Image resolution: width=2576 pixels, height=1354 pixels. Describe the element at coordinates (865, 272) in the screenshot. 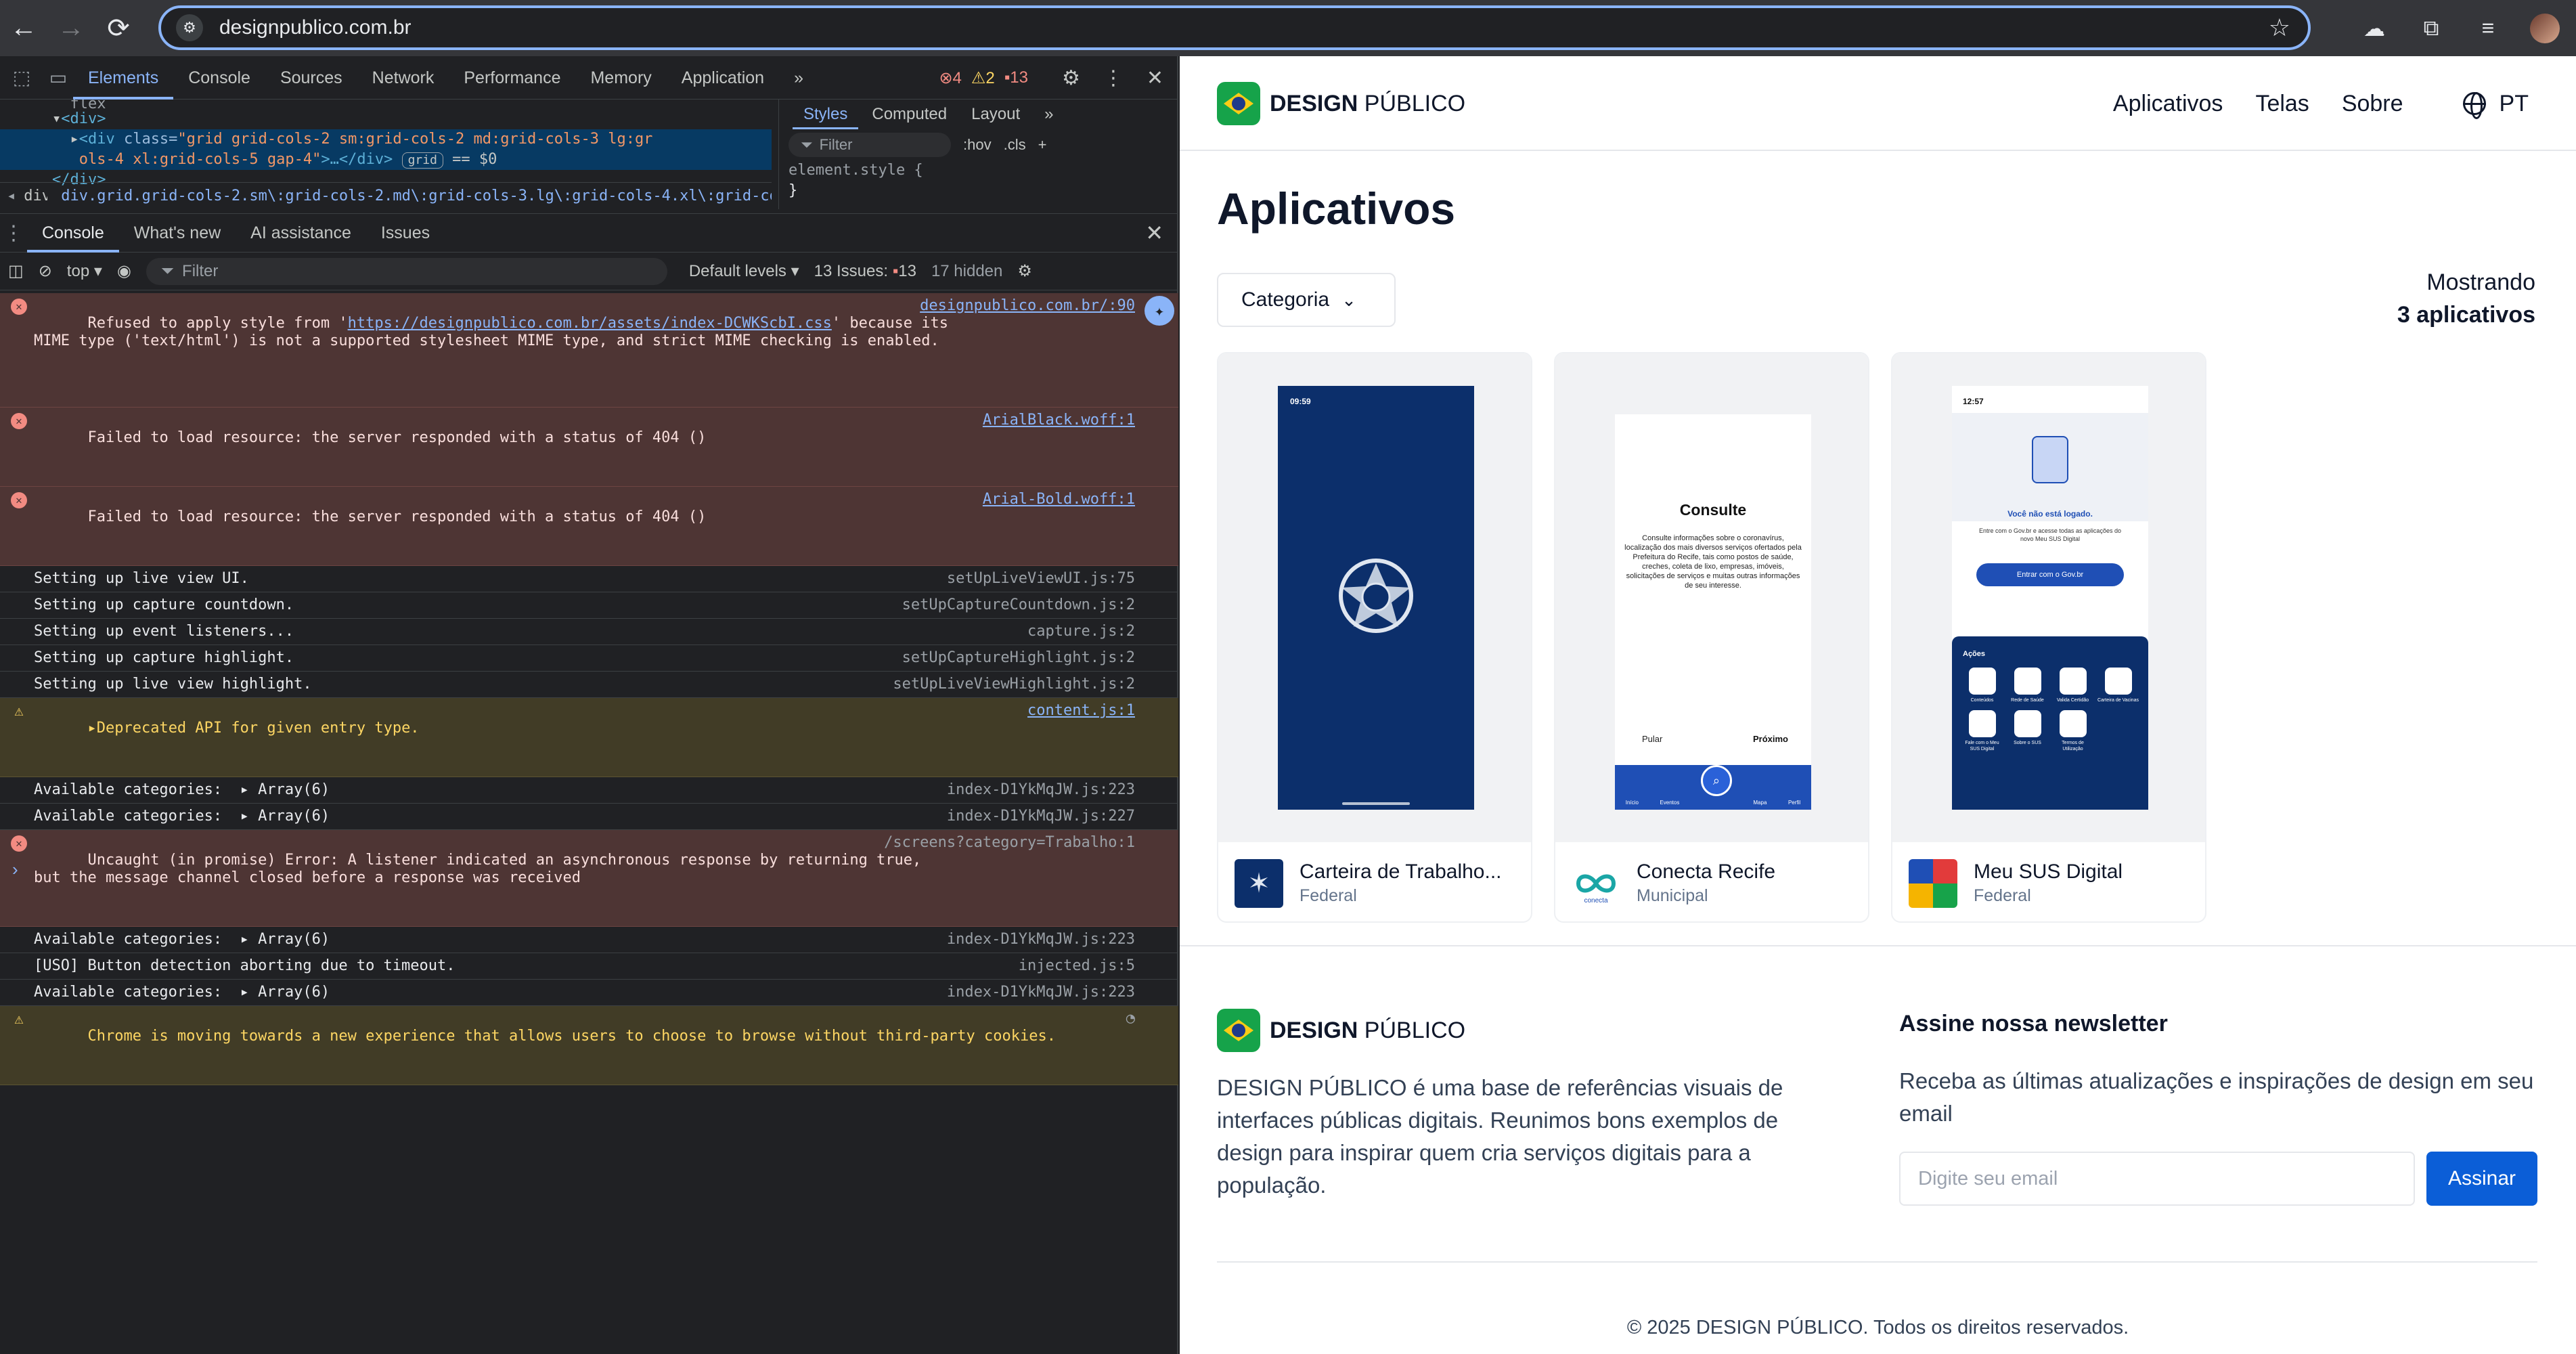

I see `issues-counter: 13 Issues: ▪13` at that location.